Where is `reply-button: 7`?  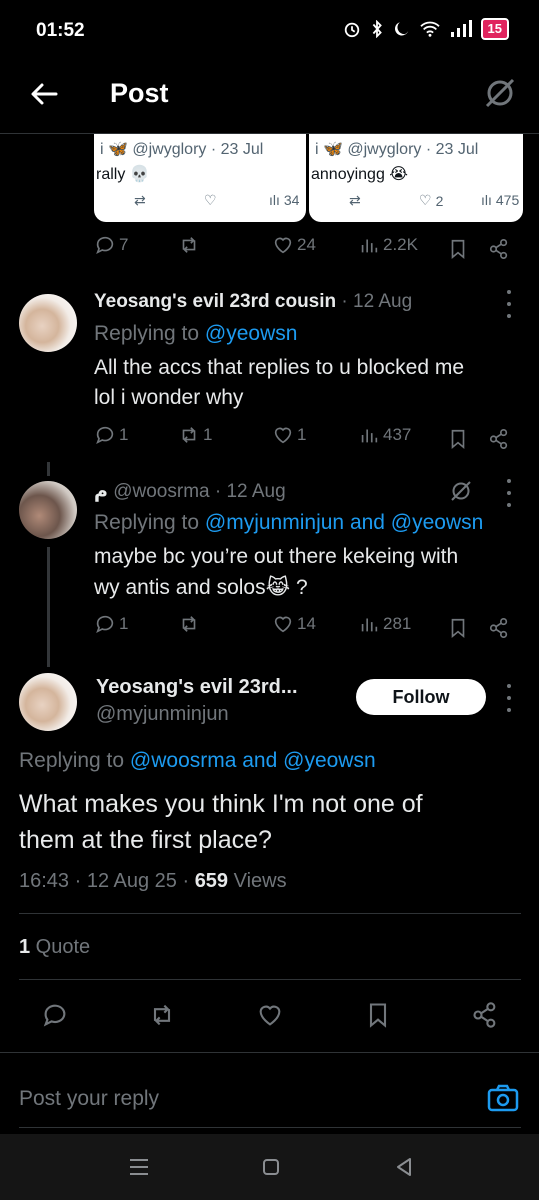 reply-button: 7 is located at coordinates (111, 245).